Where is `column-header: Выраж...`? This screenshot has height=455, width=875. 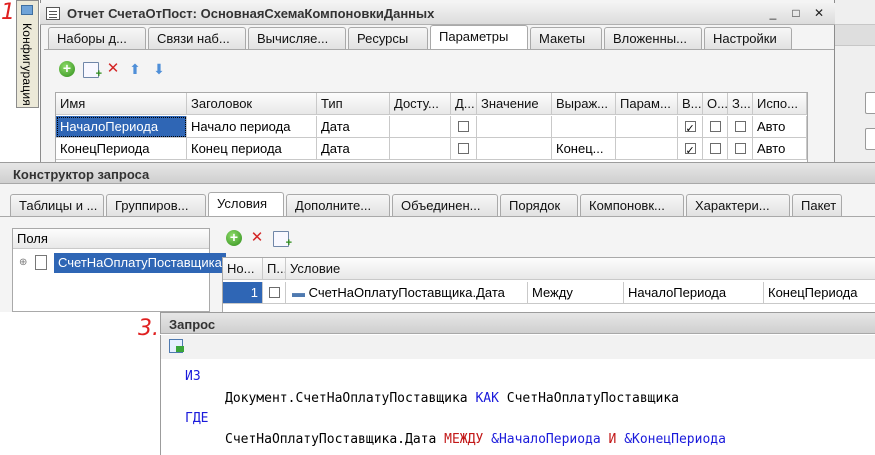 column-header: Выраж... is located at coordinates (584, 104).